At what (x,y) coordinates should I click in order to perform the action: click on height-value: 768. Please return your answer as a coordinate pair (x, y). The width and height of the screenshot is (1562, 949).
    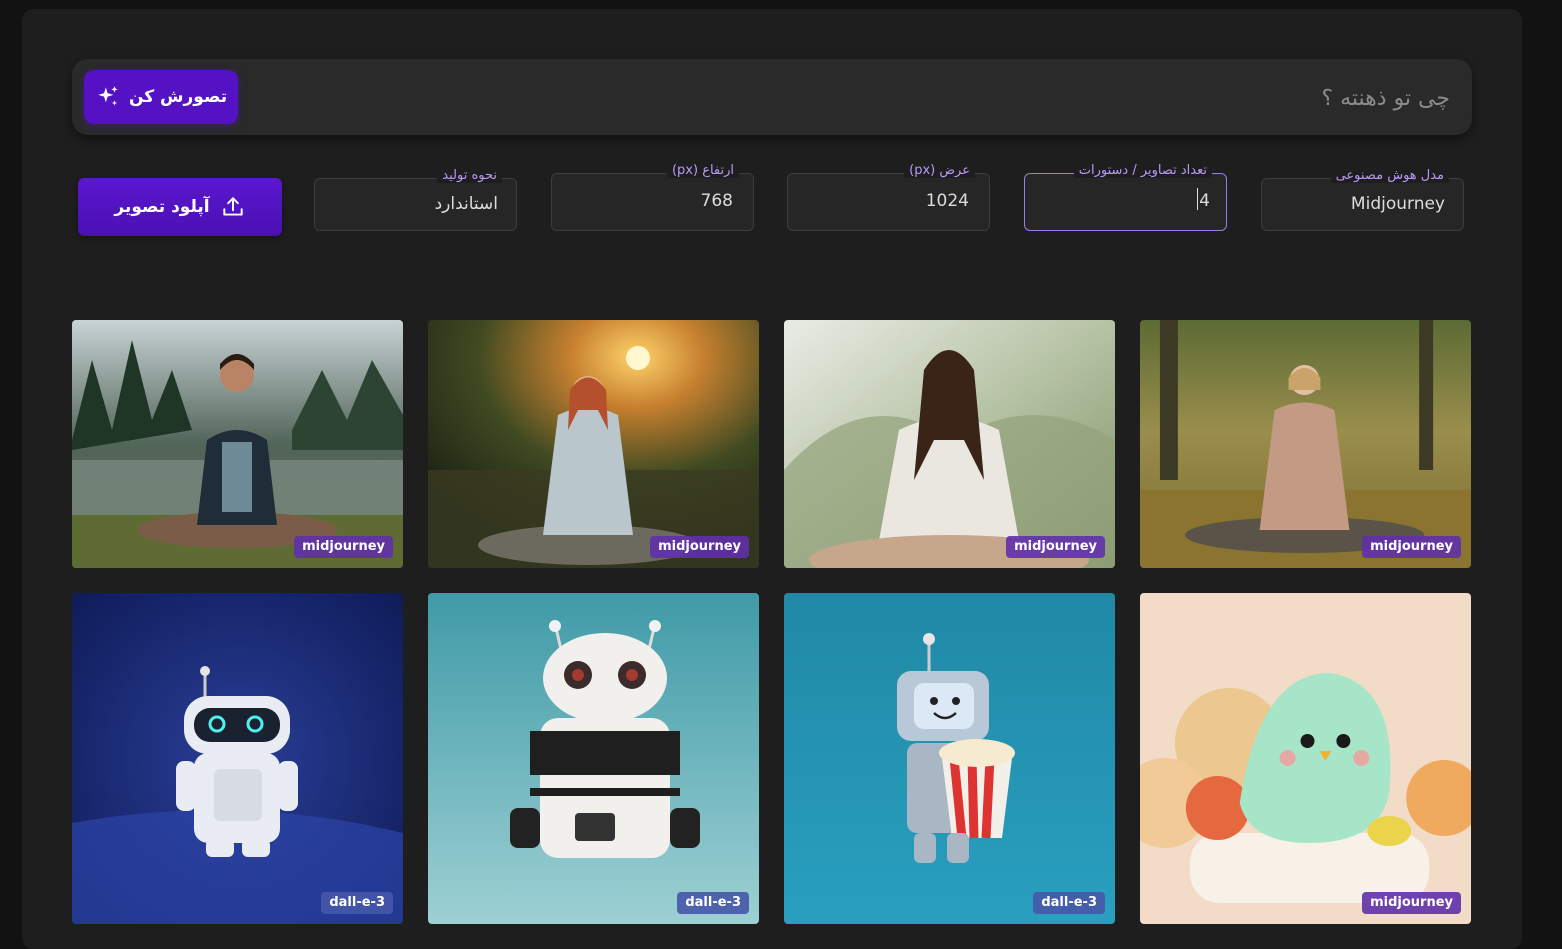
    Looking at the image, I should click on (716, 201).